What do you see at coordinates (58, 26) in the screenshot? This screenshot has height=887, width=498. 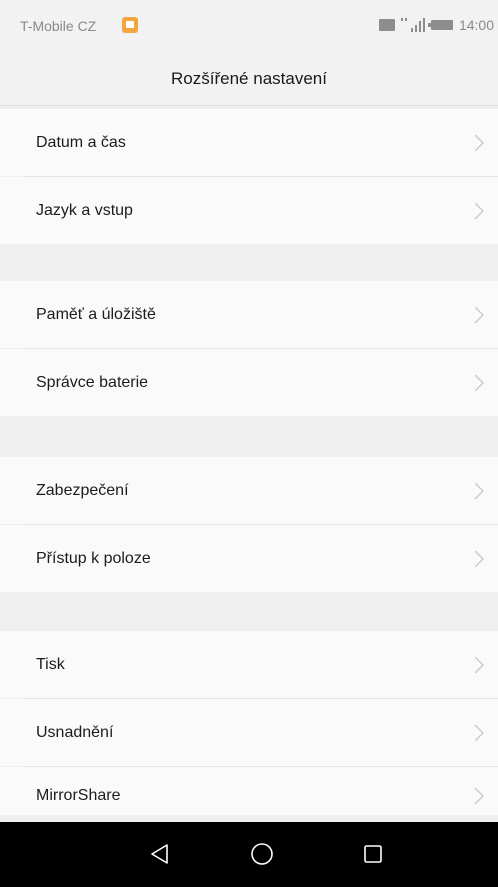 I see `carrier-name: T-Mobile CZ` at bounding box center [58, 26].